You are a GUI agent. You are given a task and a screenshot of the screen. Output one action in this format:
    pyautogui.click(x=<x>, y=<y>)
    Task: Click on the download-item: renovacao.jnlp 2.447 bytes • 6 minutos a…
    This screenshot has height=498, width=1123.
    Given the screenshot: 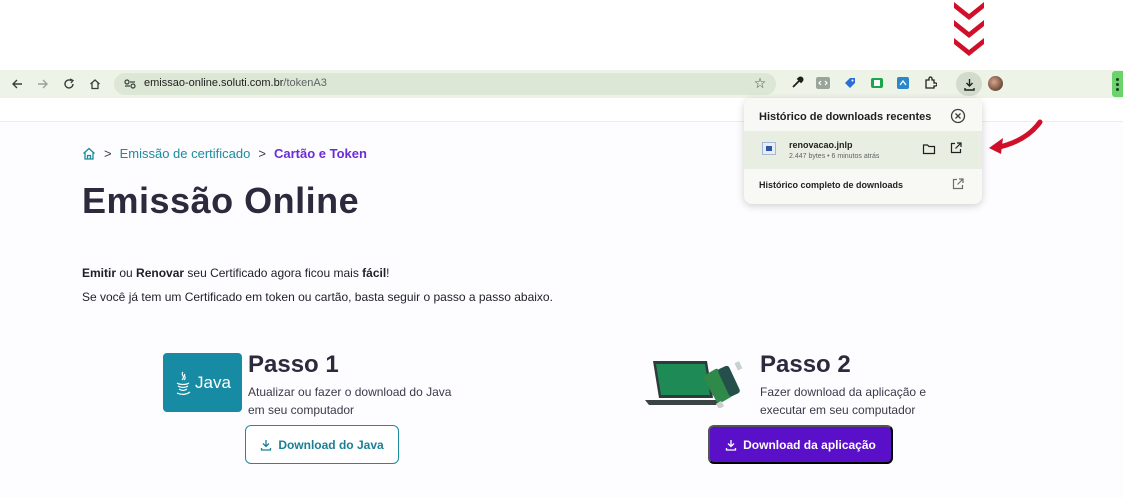 What is the action you would take?
    pyautogui.click(x=863, y=150)
    